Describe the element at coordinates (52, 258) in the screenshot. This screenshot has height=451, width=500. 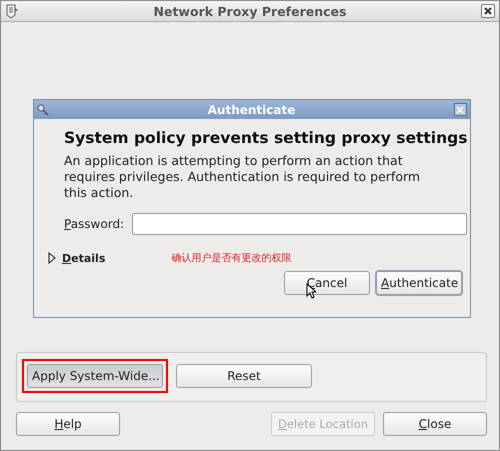
I see `expander-icon` at that location.